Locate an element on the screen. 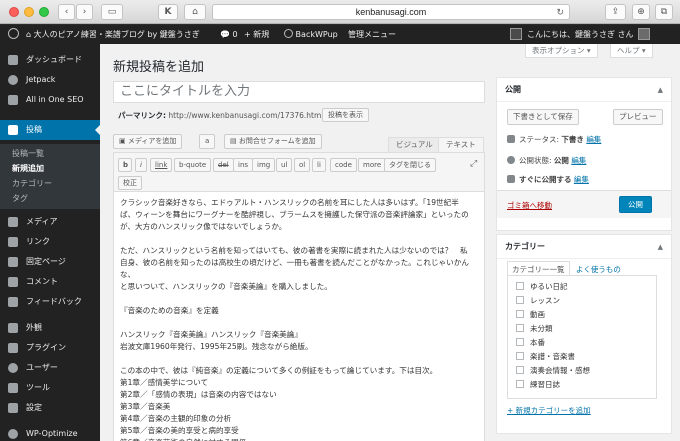  qt-link-button: link is located at coordinates (161, 165).